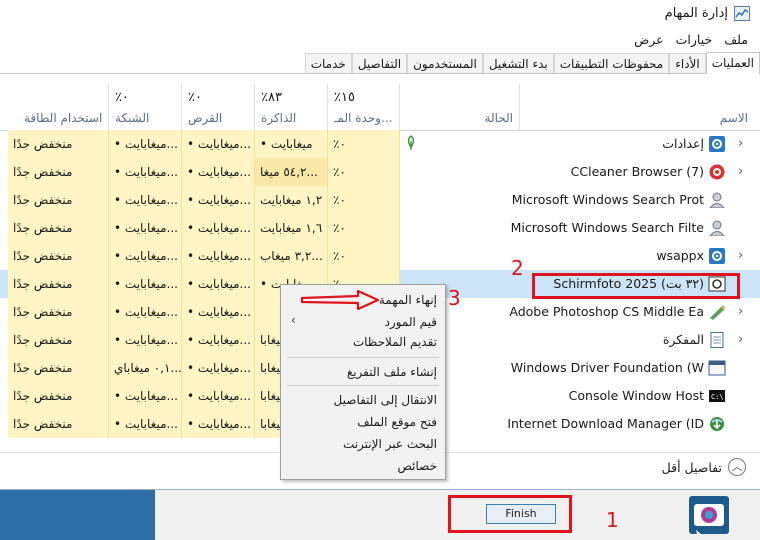  Describe the element at coordinates (683, 143) in the screenshot. I see `process-name: إعدادات` at that location.